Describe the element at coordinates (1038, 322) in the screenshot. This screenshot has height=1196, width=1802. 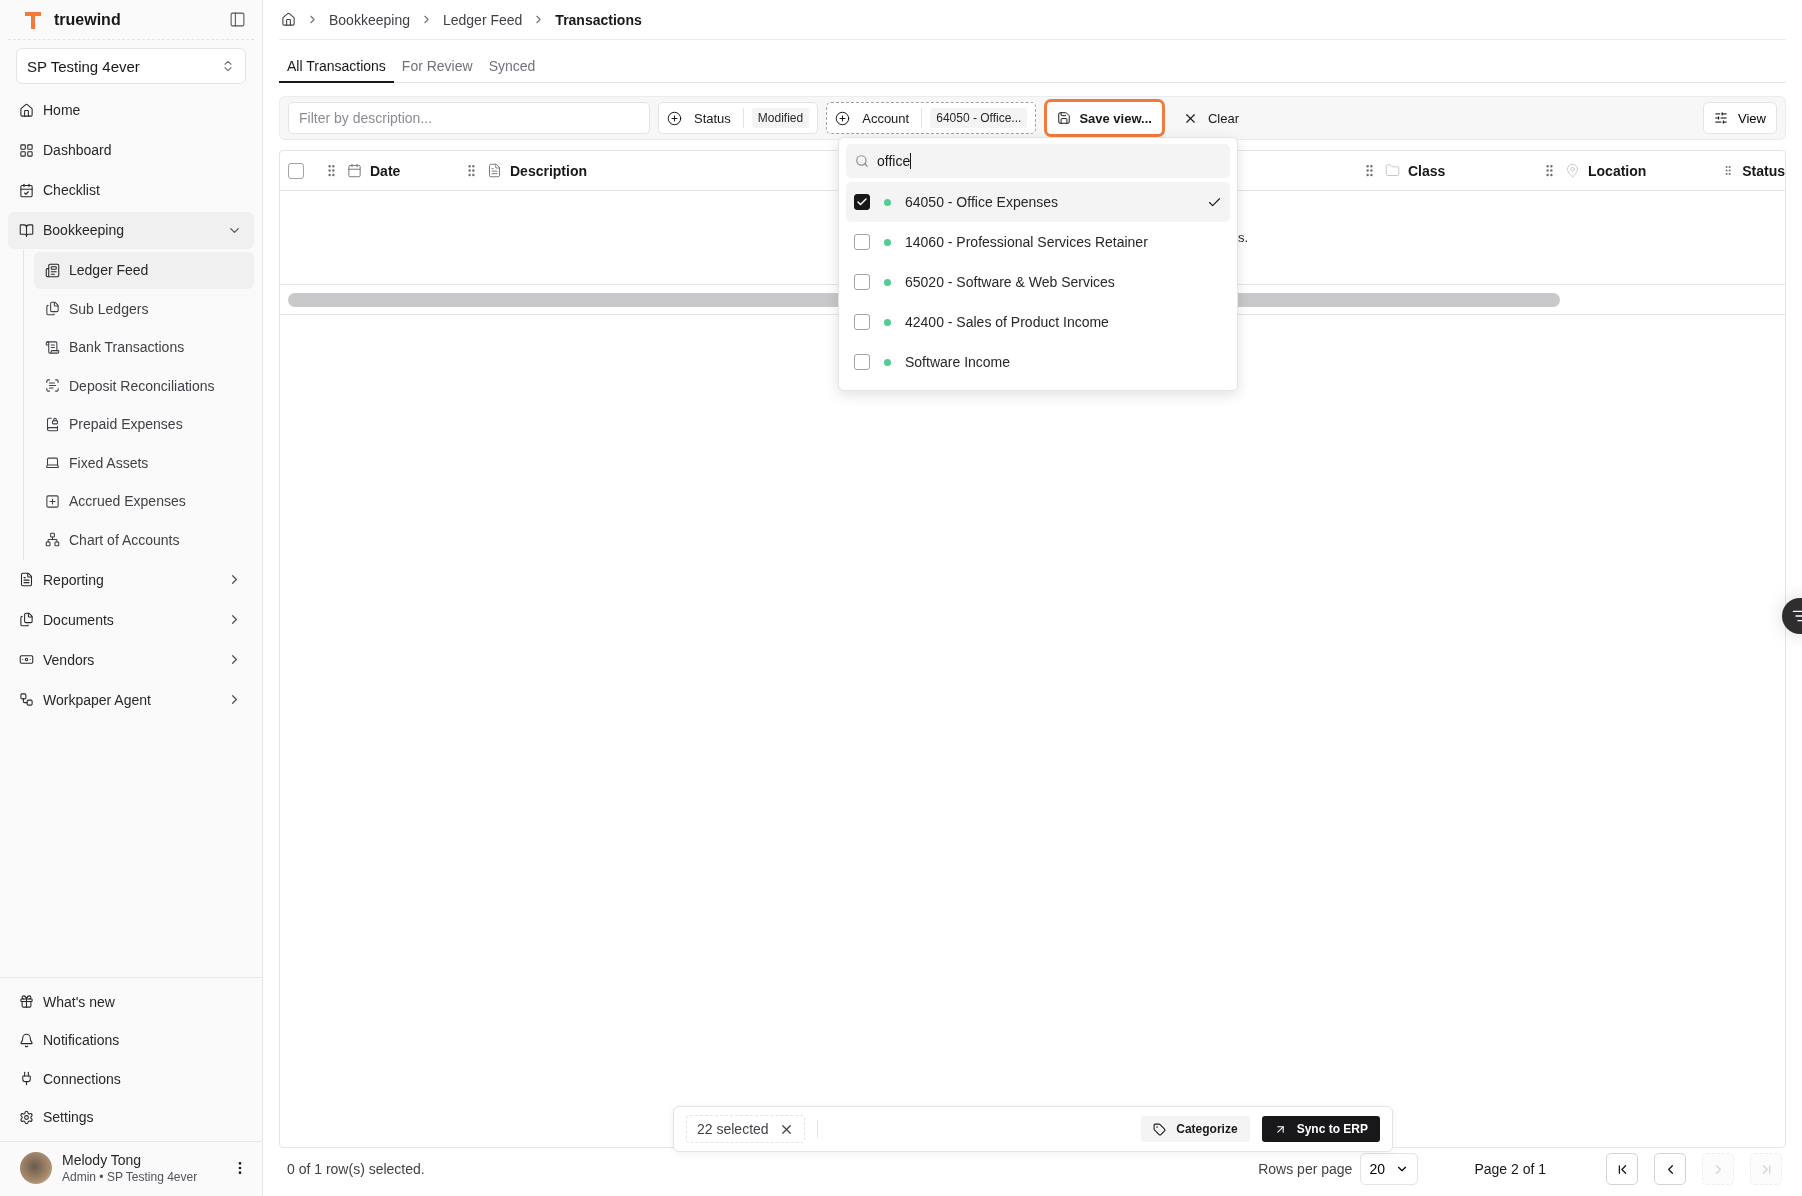
I see `account-option: 42400 - Sales of Product Income` at that location.